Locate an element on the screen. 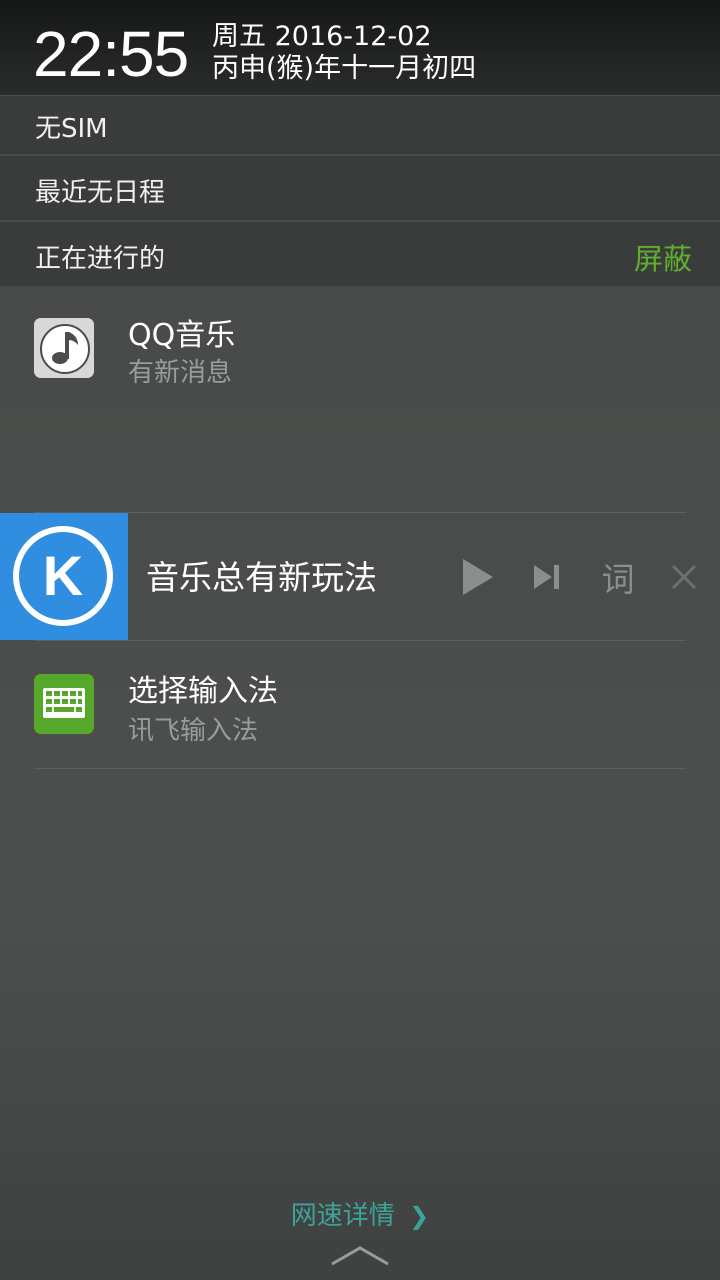 This screenshot has width=720, height=1280. next-track-button is located at coordinates (547, 576).